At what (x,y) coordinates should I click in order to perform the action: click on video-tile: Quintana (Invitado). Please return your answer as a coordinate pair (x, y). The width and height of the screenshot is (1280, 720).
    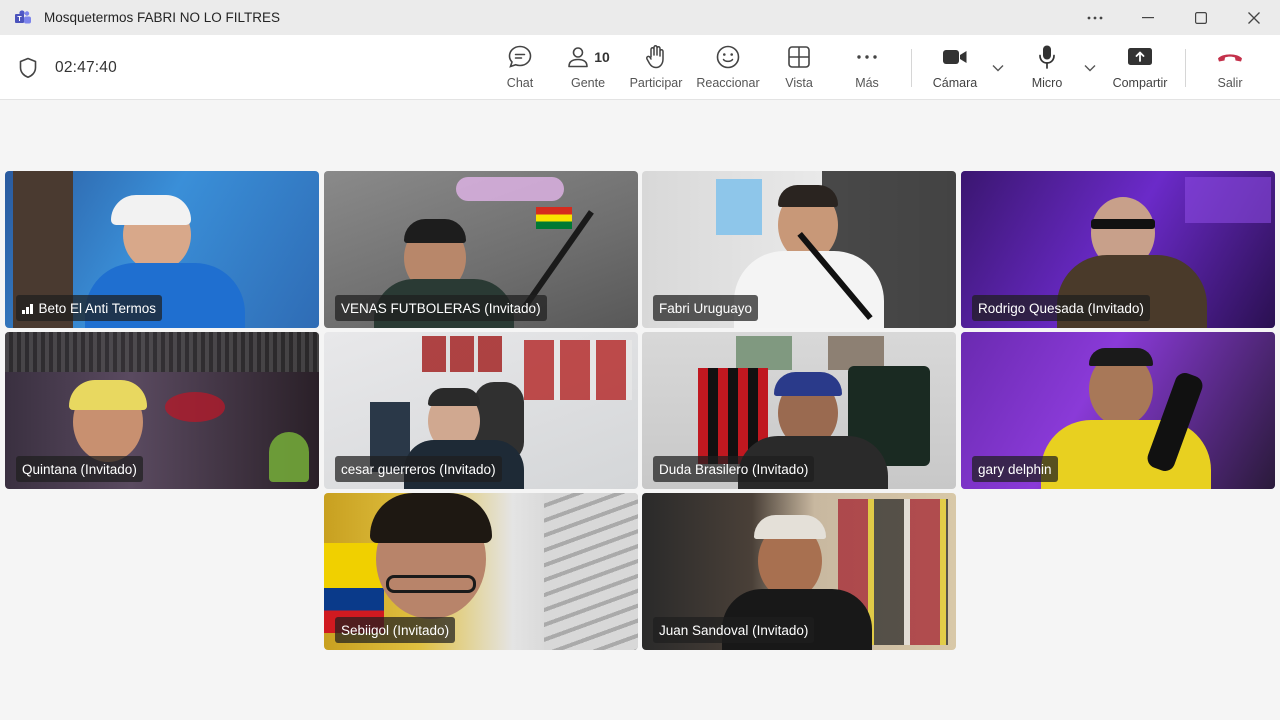
    Looking at the image, I should click on (162, 410).